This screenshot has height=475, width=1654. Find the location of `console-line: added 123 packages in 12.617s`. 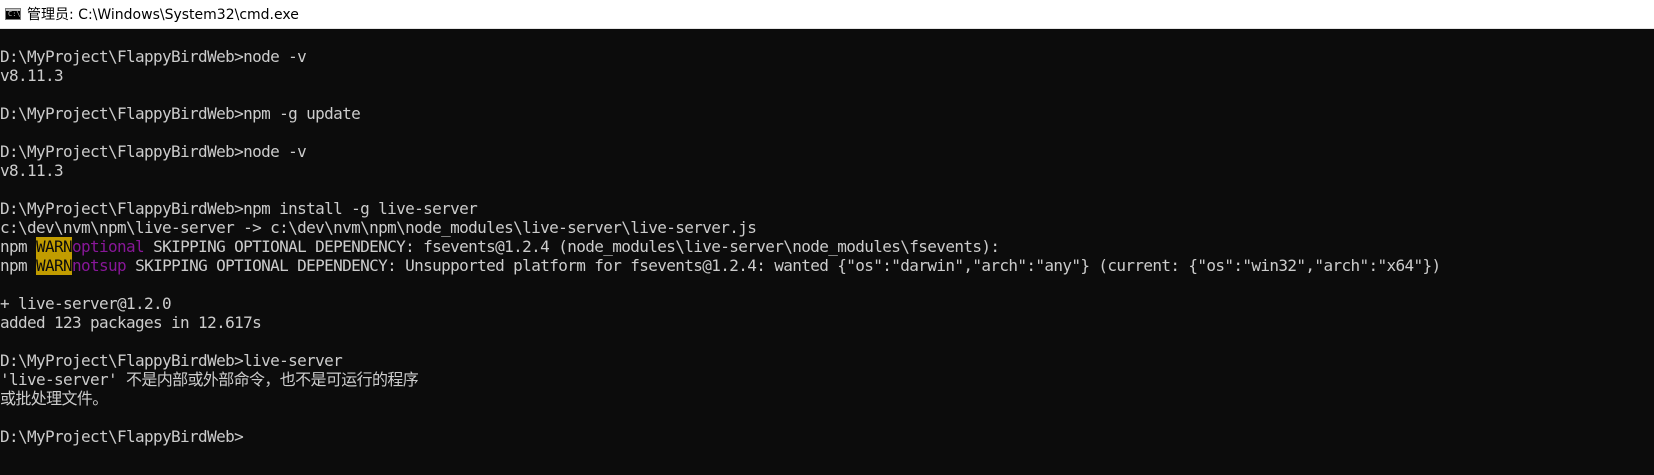

console-line: added 123 packages in 12.617s is located at coordinates (131, 322).